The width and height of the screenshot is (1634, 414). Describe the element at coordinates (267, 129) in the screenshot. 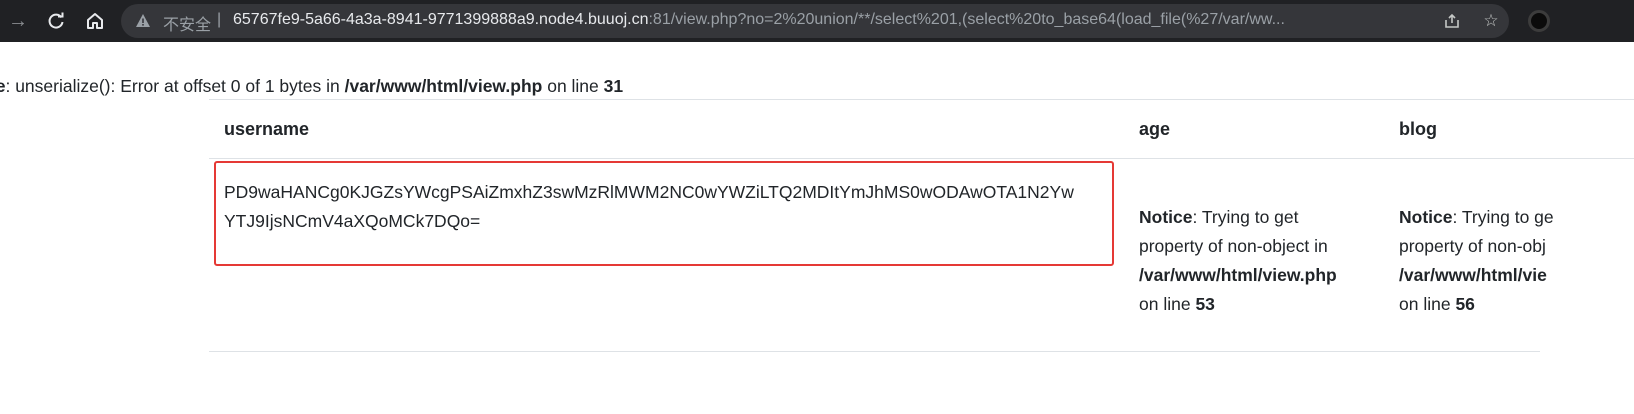

I see `header-username: username` at that location.